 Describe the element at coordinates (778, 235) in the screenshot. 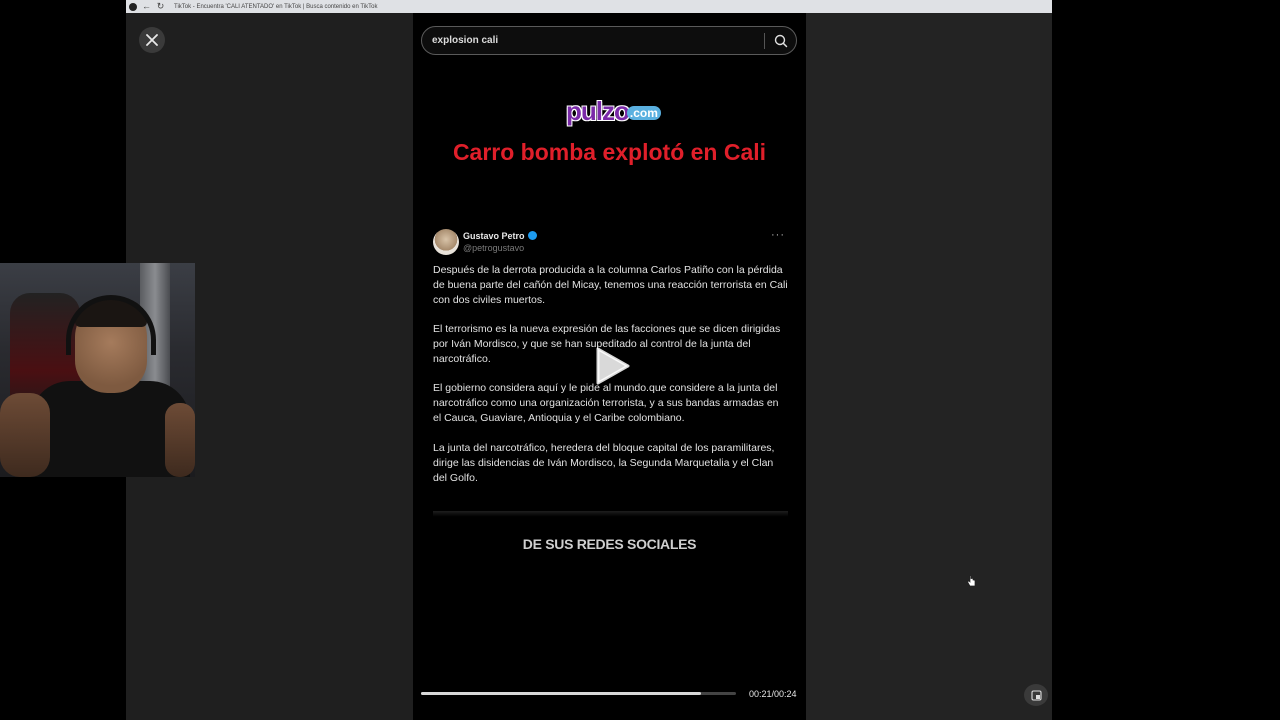

I see `more-options-icon: ···` at that location.